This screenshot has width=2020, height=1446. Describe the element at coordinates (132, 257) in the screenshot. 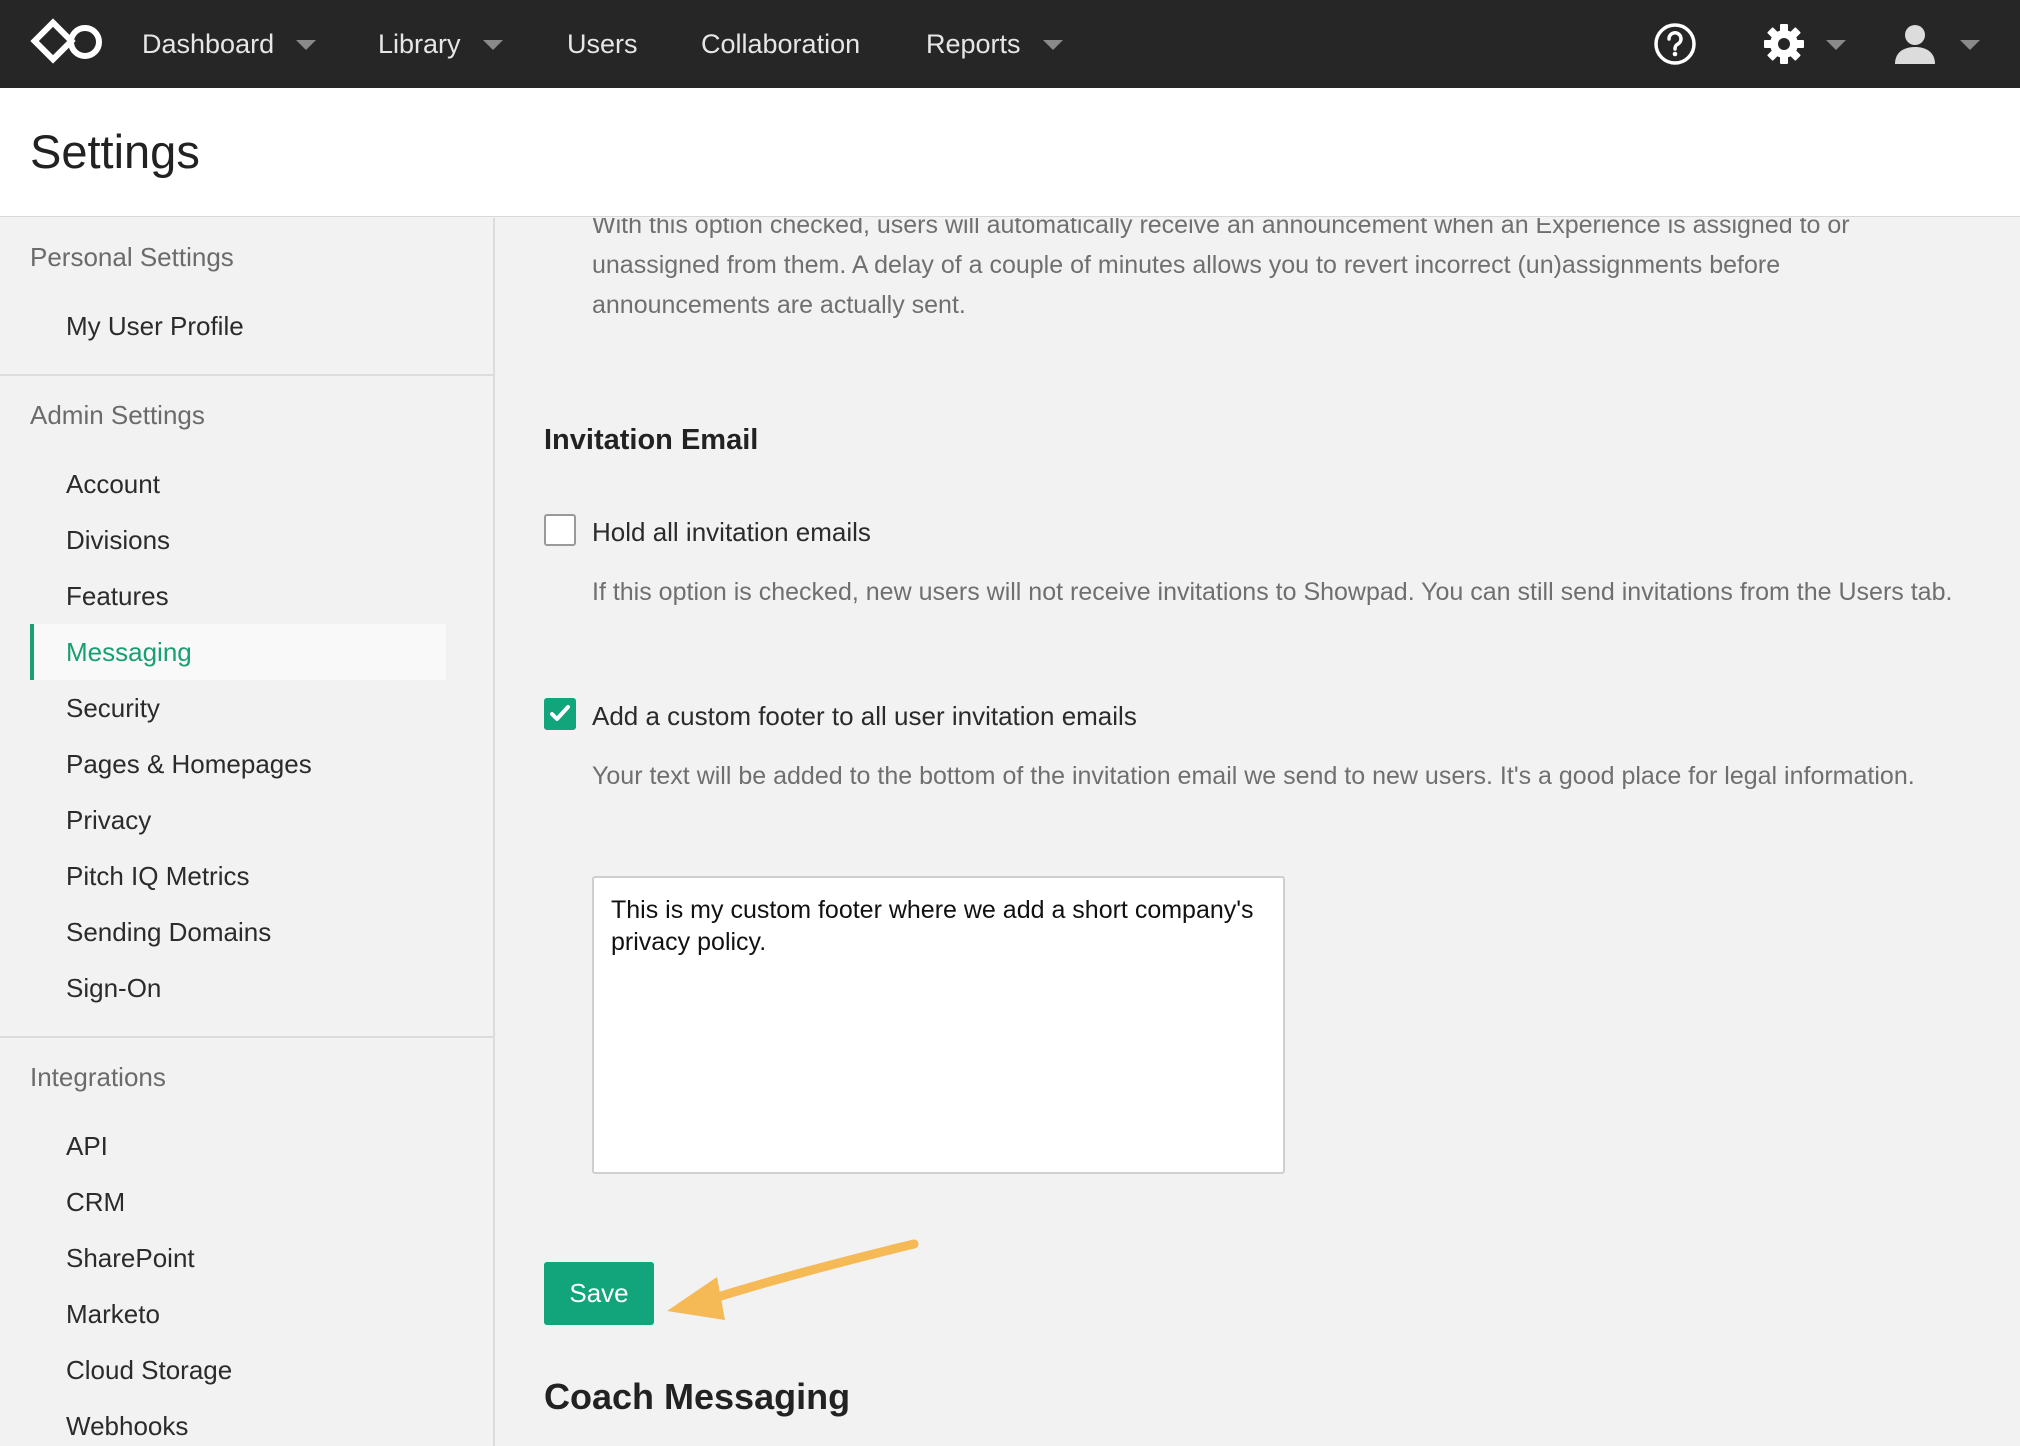

I see `sidebar-group-personal-settings: Personal Settings` at that location.